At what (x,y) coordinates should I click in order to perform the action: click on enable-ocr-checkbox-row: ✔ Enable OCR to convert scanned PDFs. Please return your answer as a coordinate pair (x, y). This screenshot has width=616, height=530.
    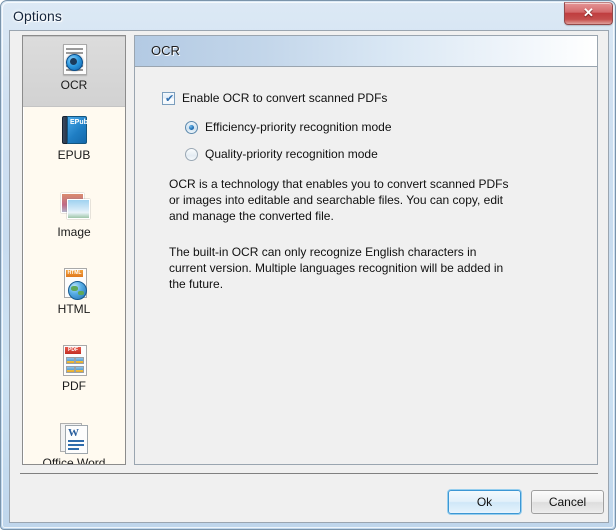
    Looking at the image, I should click on (274, 98).